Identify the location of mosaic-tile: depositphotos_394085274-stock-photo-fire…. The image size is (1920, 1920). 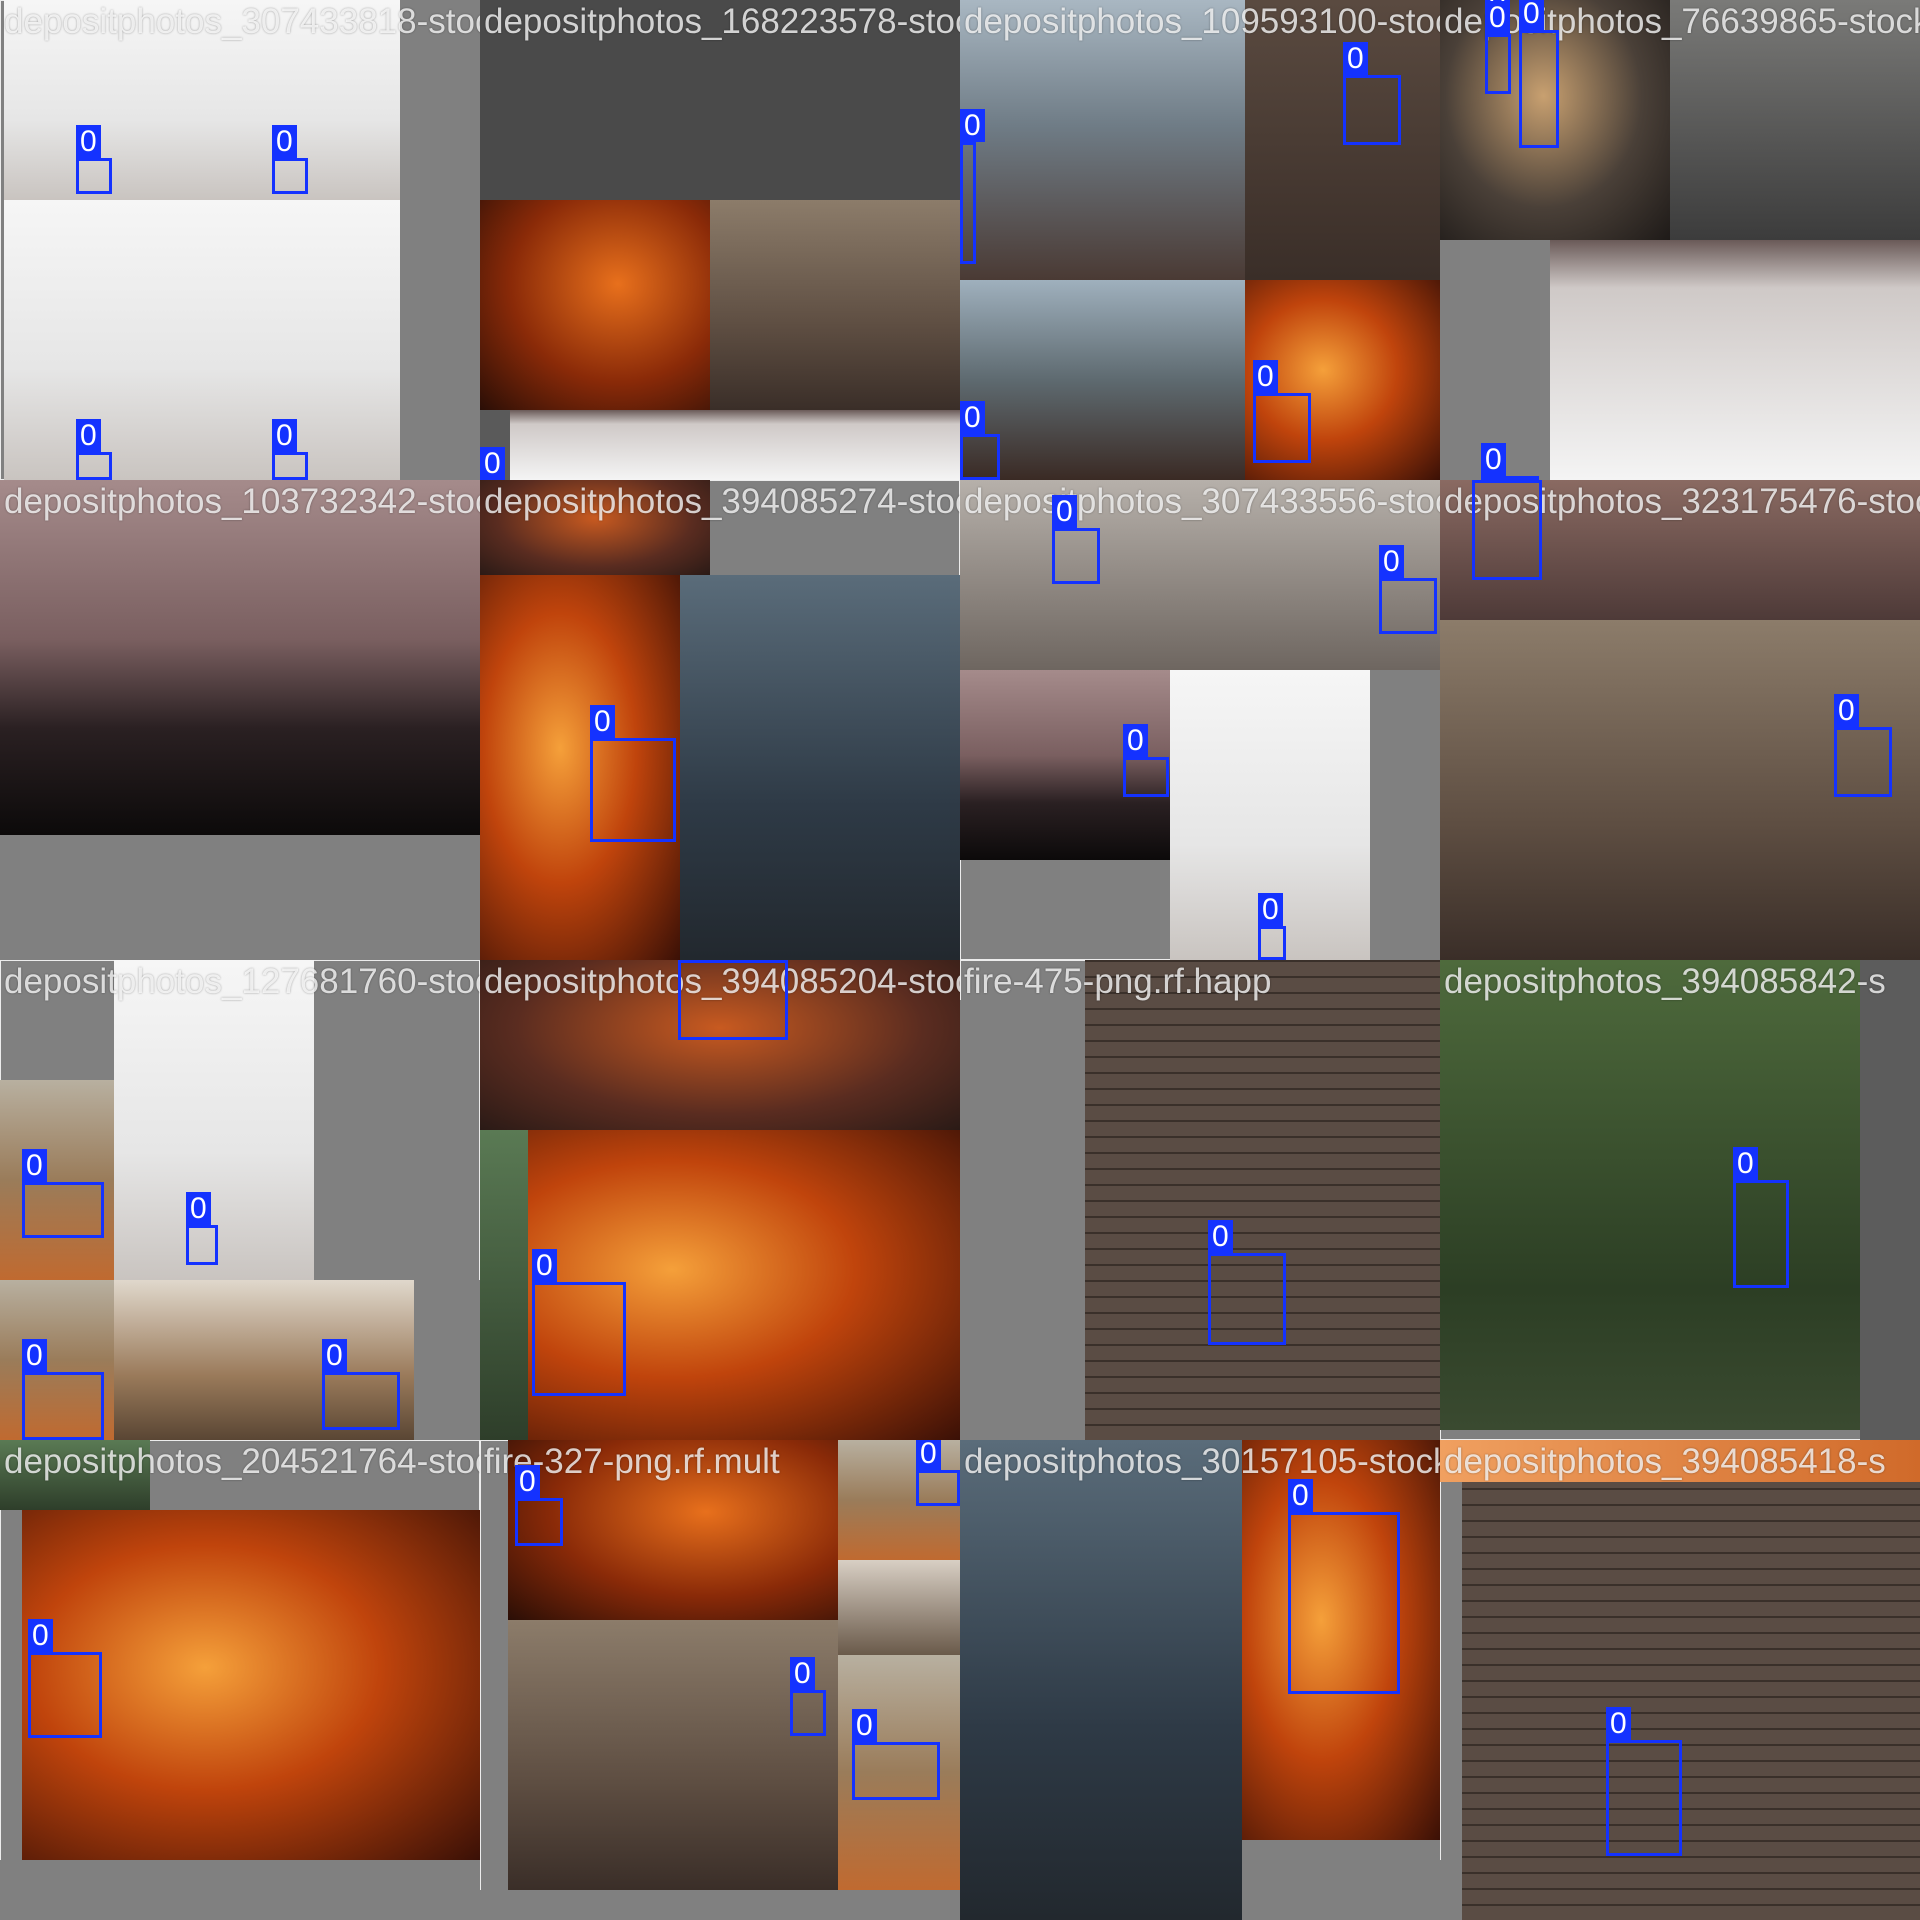
(720, 720).